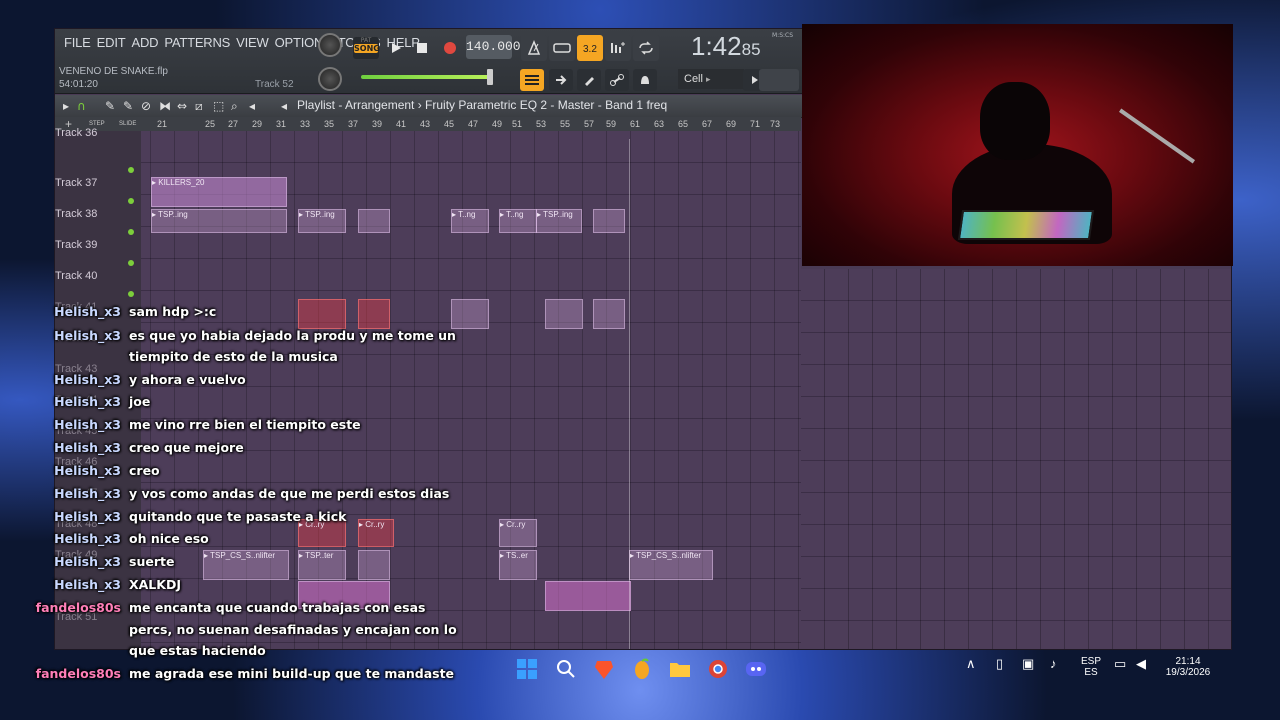 The width and height of the screenshot is (1280, 720). I want to click on brave-browser-icon, so click(604, 669).